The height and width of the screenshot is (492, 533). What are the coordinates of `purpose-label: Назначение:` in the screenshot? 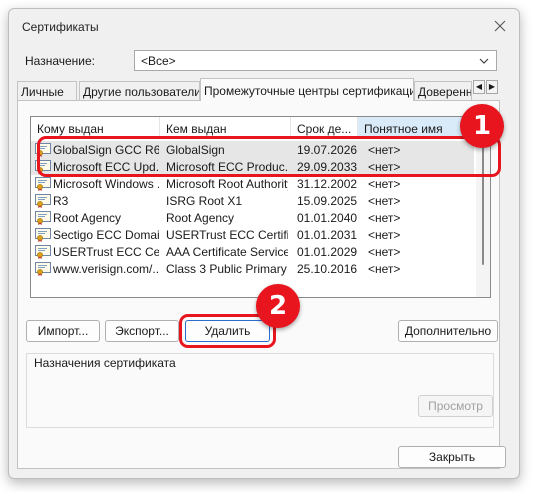 It's located at (60, 61).